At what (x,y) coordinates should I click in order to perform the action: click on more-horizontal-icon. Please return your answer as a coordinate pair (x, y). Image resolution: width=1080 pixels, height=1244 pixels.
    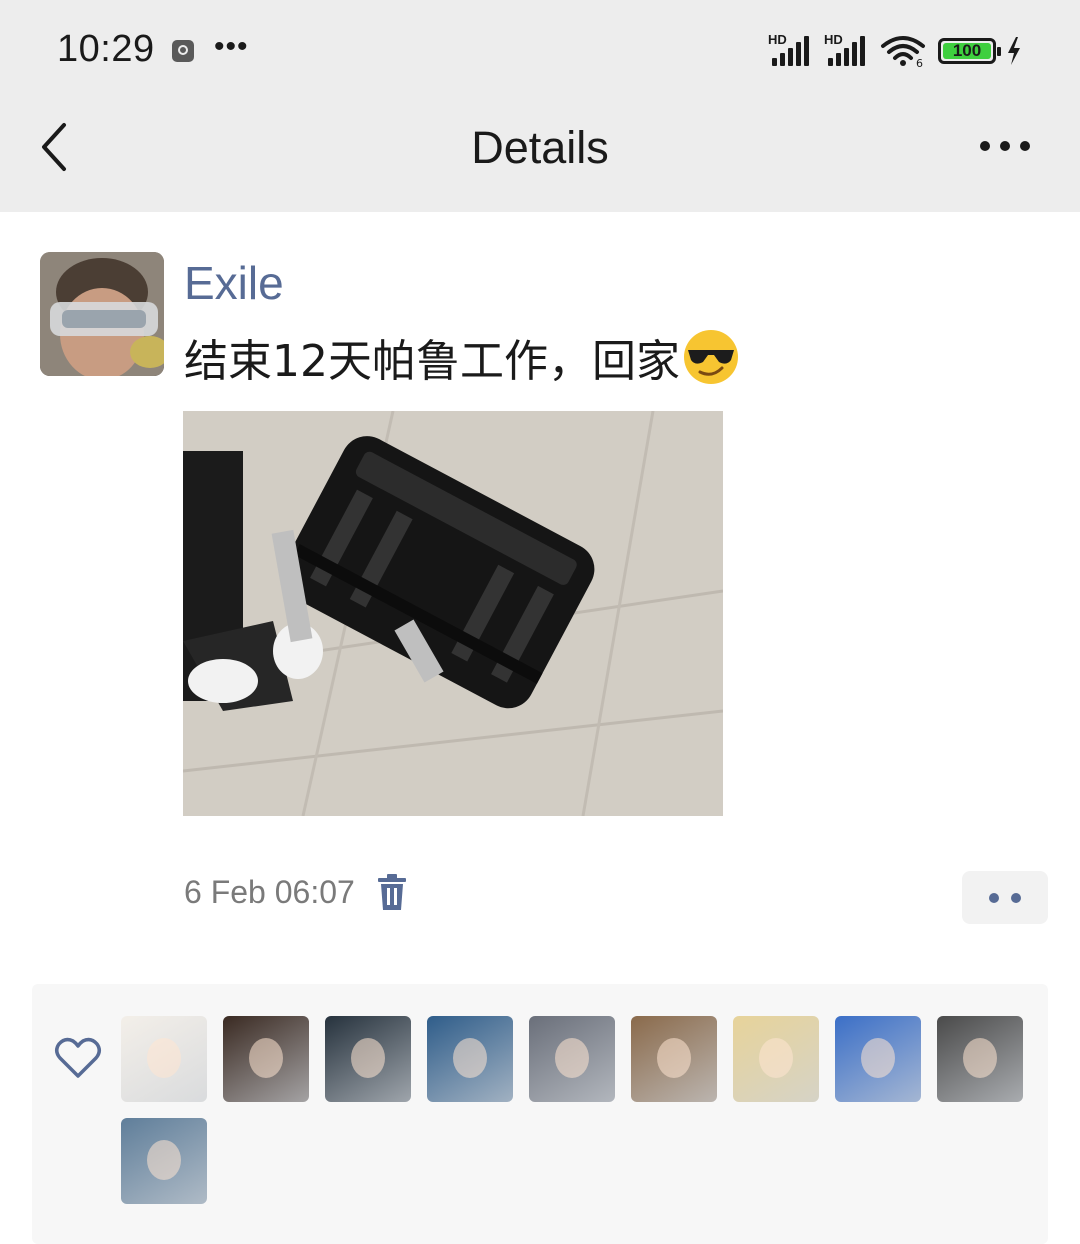
    Looking at the image, I should click on (985, 146).